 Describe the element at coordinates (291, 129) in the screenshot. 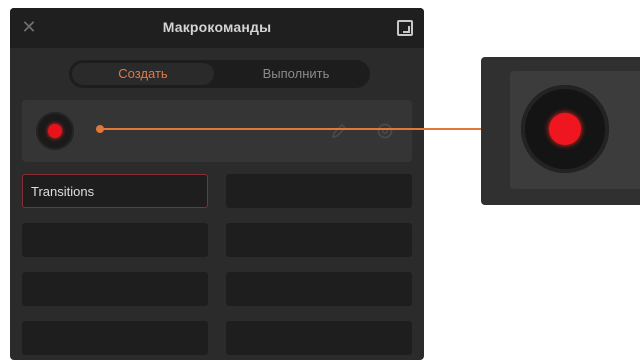

I see `callout-line` at that location.